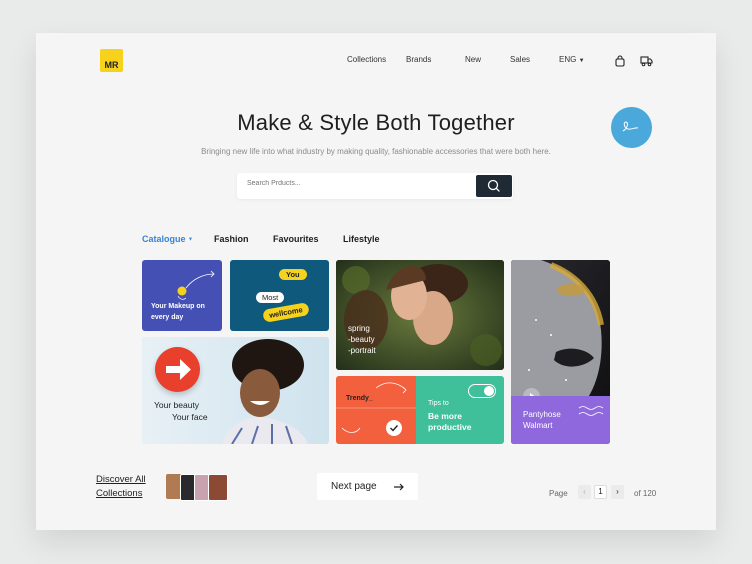  Describe the element at coordinates (357, 183) in the screenshot. I see `search-input` at that location.